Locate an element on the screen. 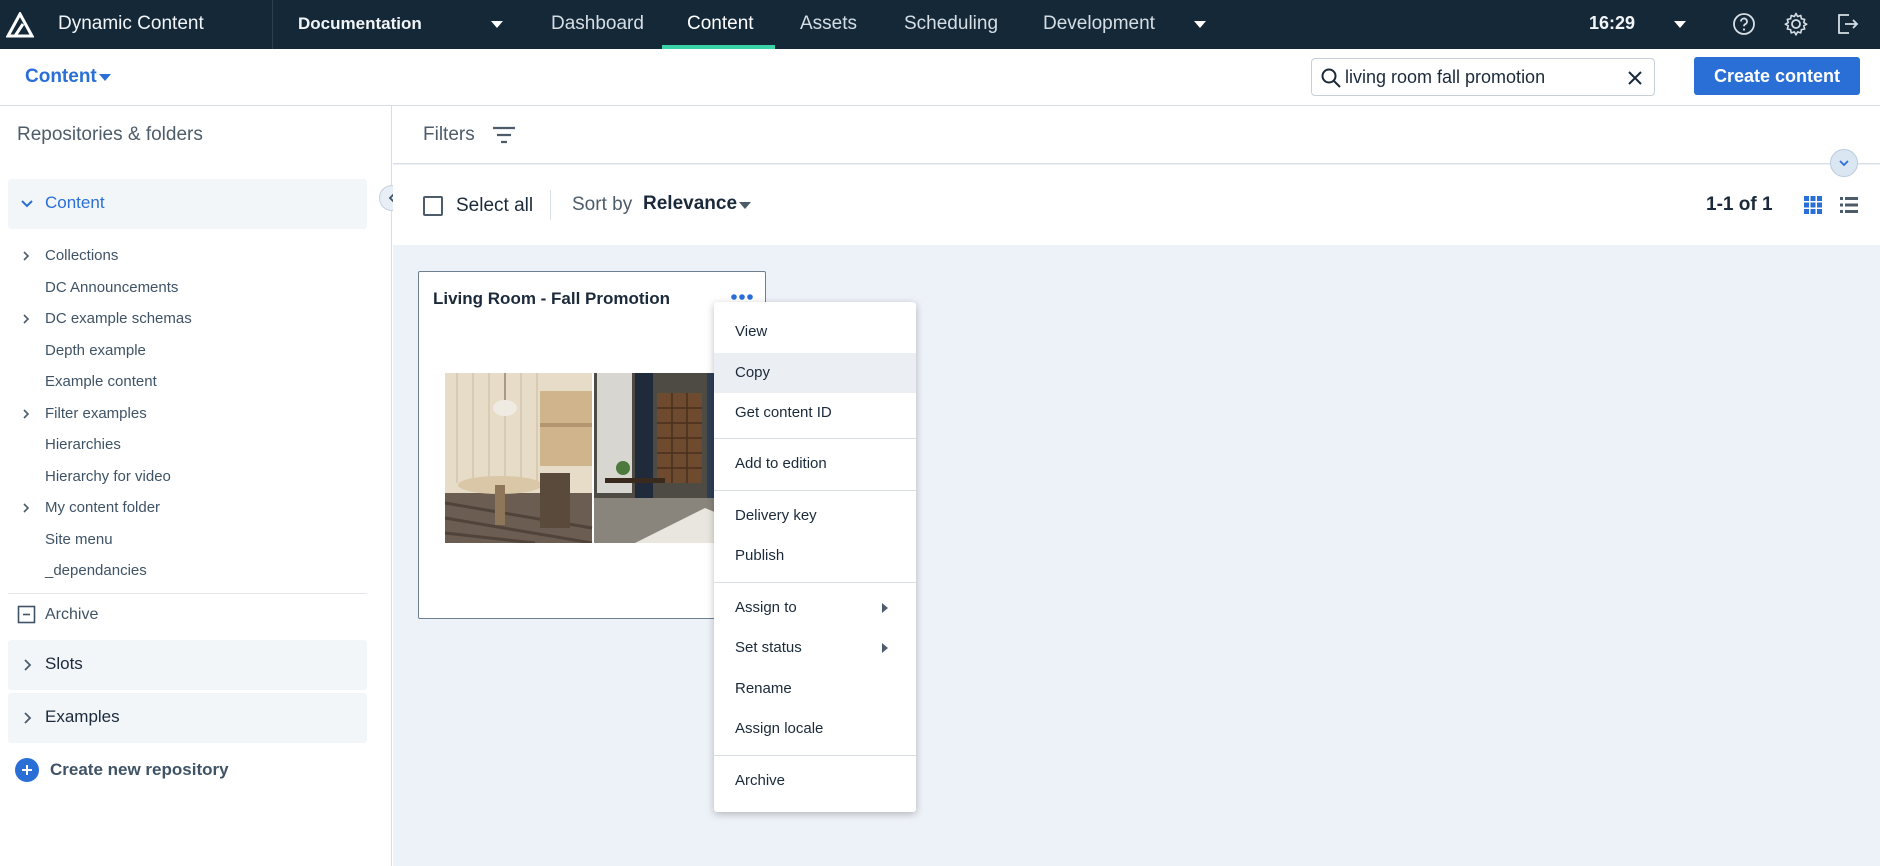 The width and height of the screenshot is (1880, 866). menu-item-label: Set status is located at coordinates (768, 647).